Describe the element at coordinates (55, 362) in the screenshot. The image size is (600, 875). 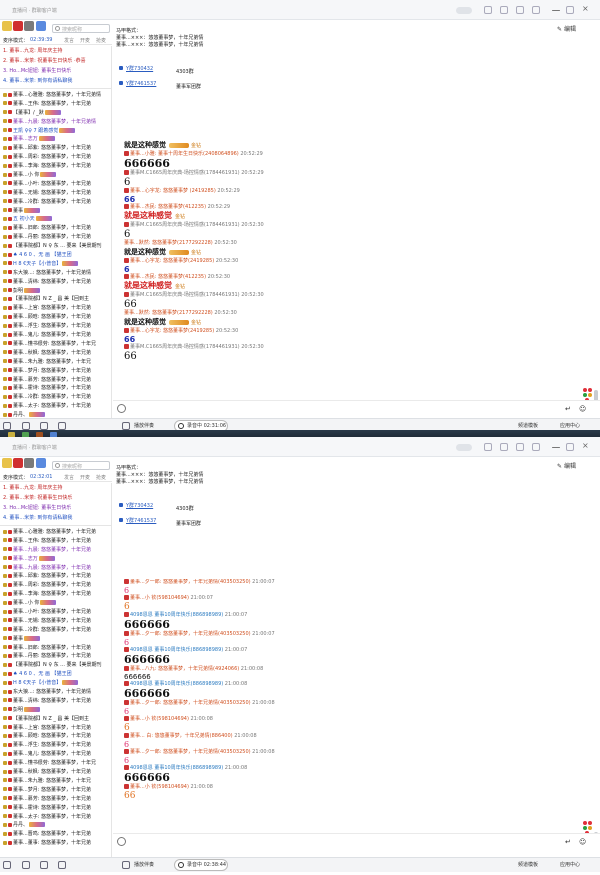
I see `member-item: 董事...朱九雅: 悠悠董事梦，十年兄` at that location.